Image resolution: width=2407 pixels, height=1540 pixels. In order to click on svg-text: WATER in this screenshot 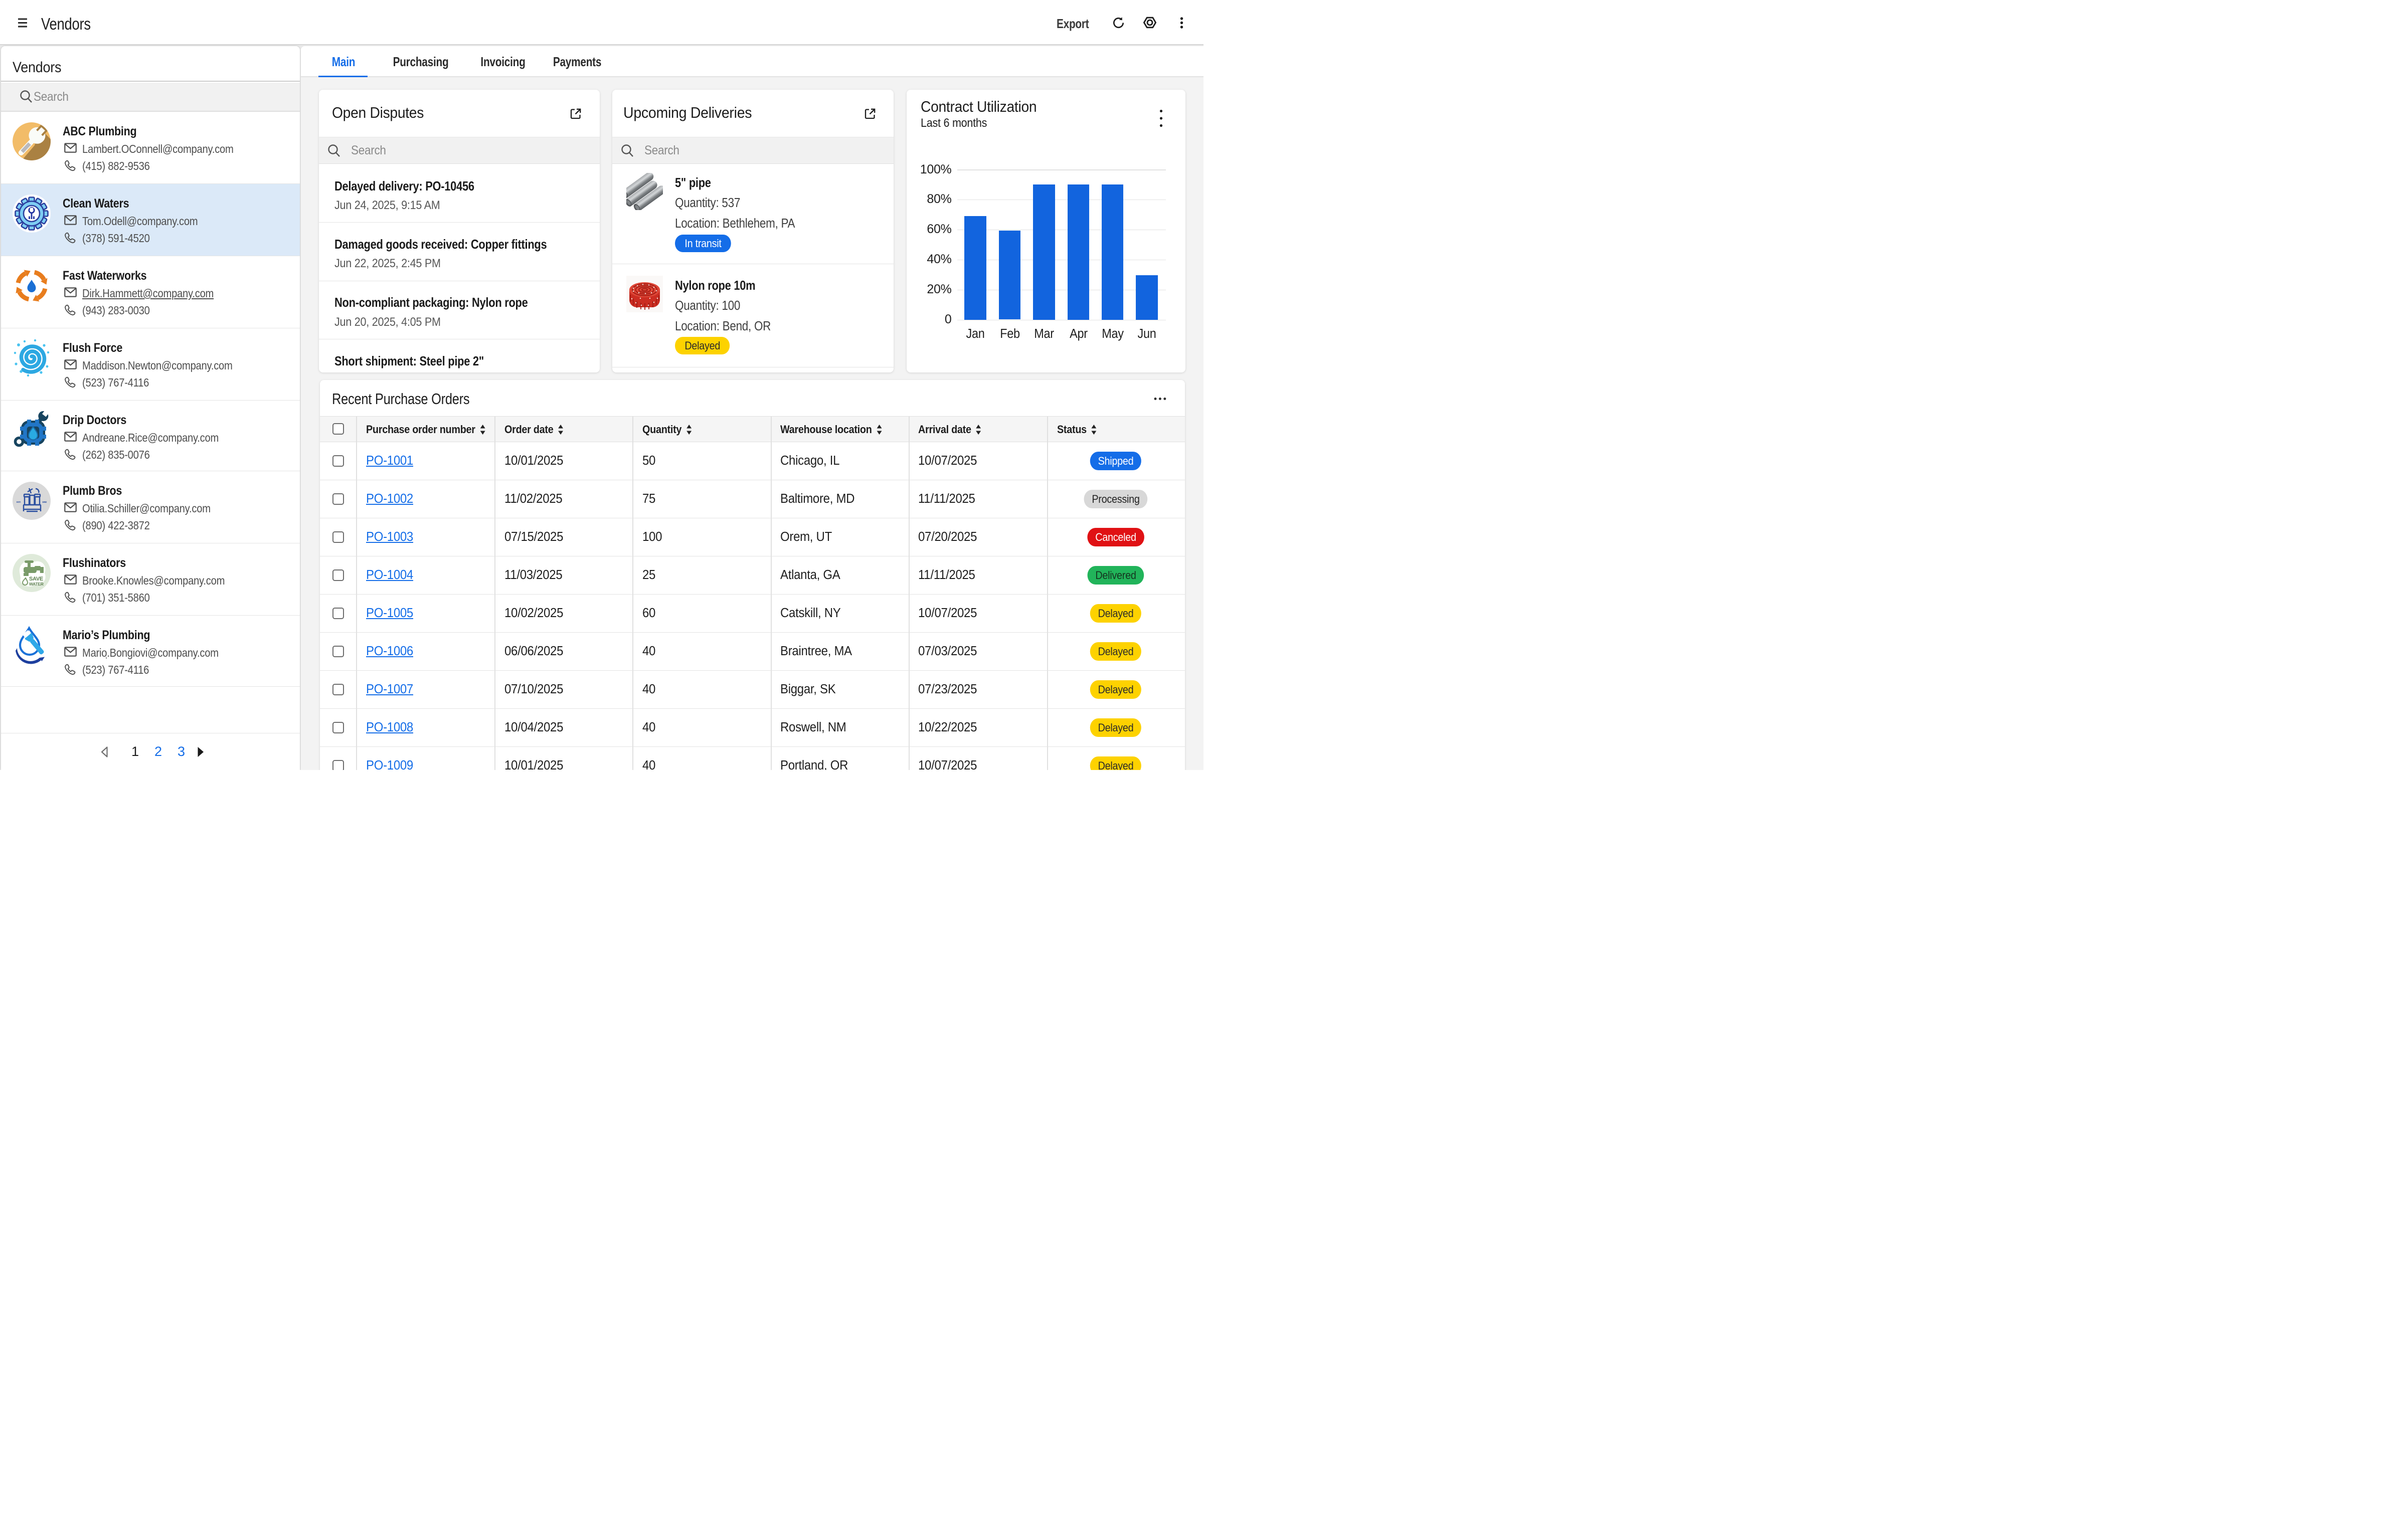, I will do `click(36, 585)`.